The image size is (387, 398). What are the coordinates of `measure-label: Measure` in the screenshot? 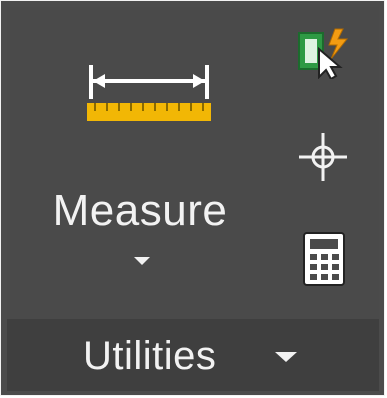 It's located at (140, 210).